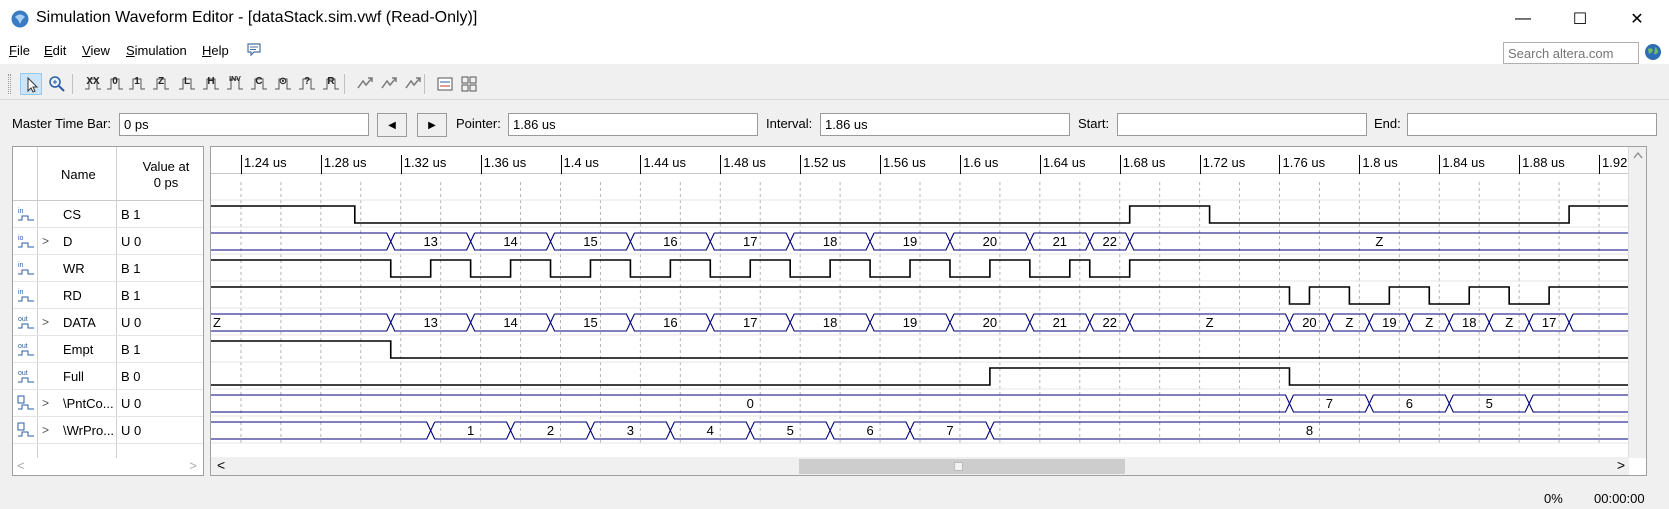 This screenshot has height=509, width=1669. I want to click on timing-sim-button, so click(389, 84).